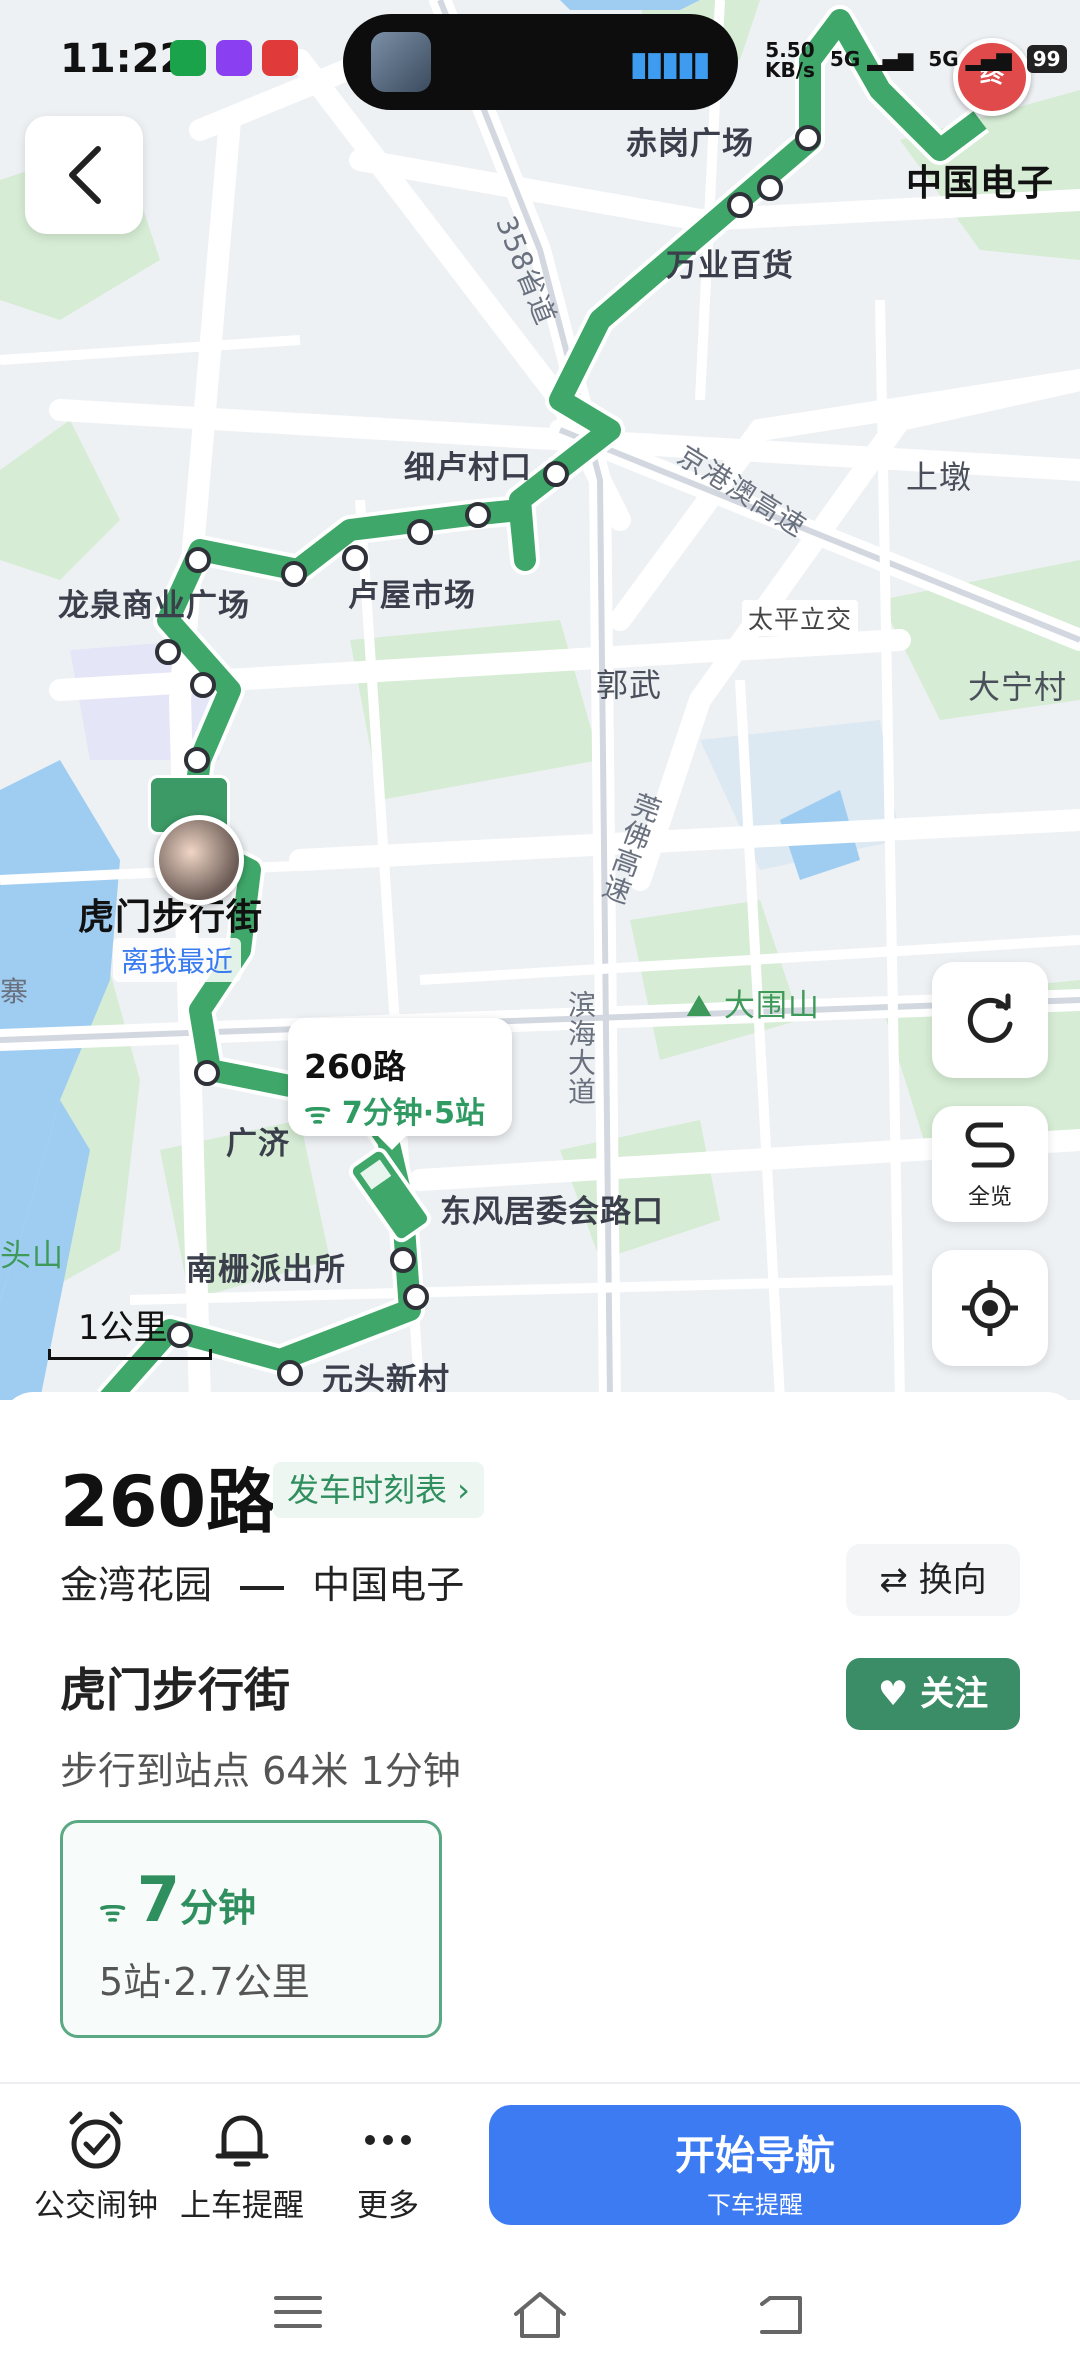  Describe the element at coordinates (871, 58) in the screenshot. I see `signal-5g-1: 5G ▂▄▆` at that location.